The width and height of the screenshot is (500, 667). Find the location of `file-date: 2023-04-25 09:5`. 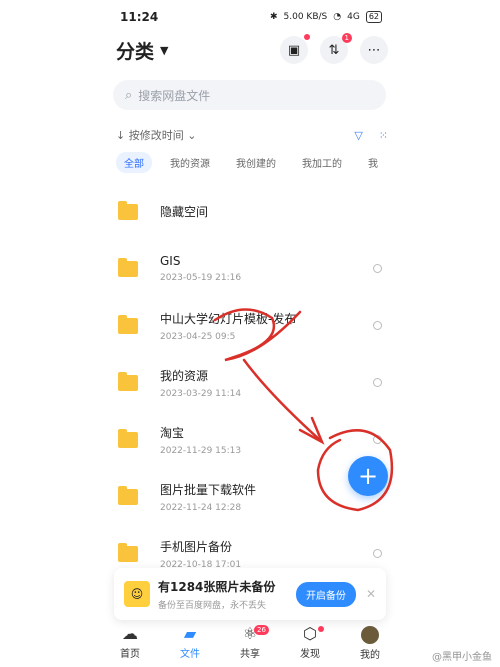

file-date: 2023-04-25 09:5 is located at coordinates (198, 336).